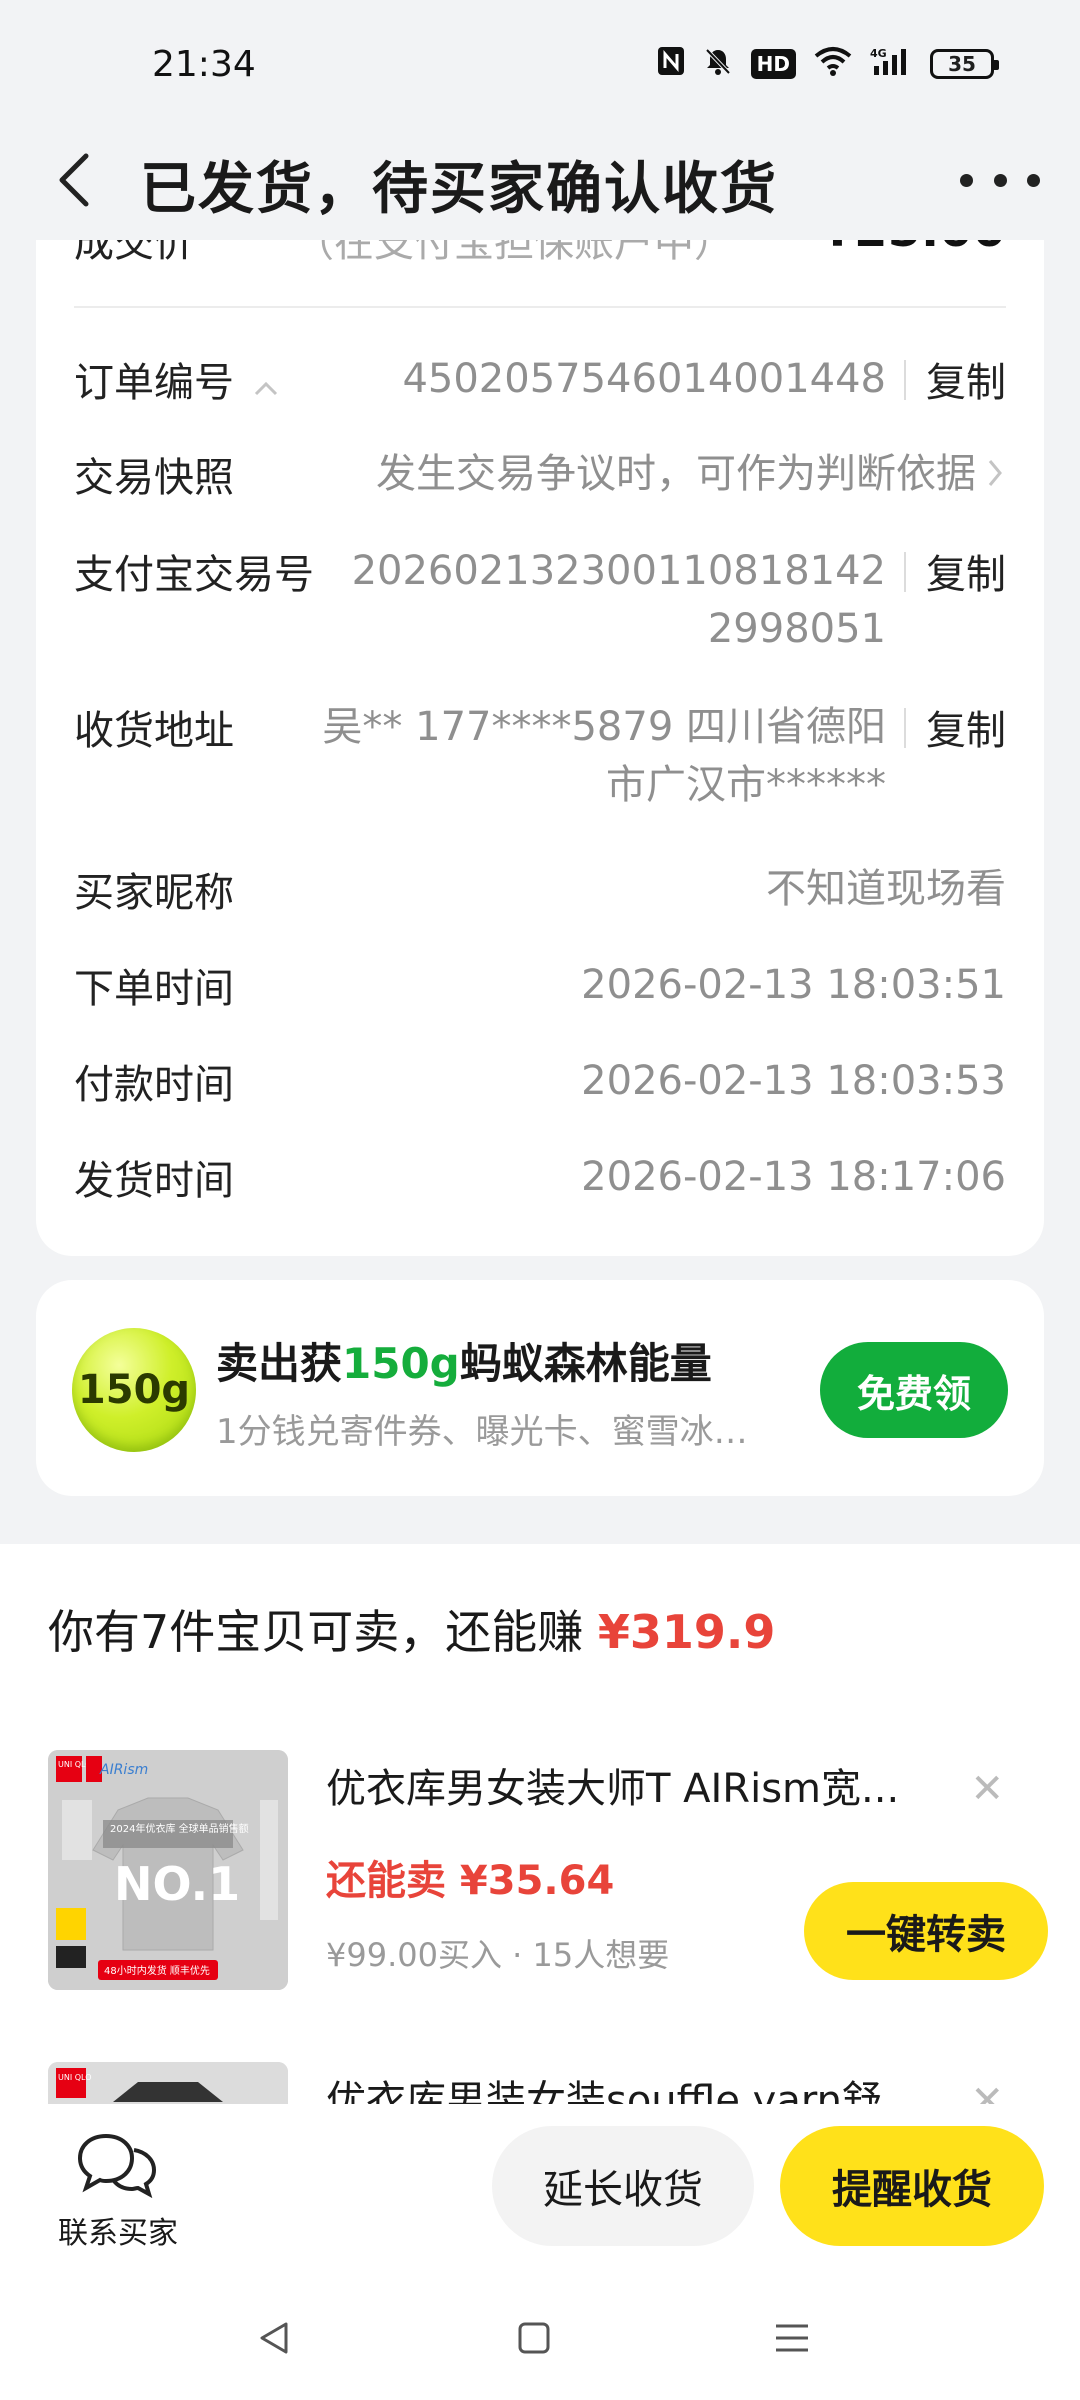 This screenshot has width=1080, height=2400. What do you see at coordinates (793, 1177) in the screenshot?
I see `ship-time-value: 2026-02-13 18:17:06` at bounding box center [793, 1177].